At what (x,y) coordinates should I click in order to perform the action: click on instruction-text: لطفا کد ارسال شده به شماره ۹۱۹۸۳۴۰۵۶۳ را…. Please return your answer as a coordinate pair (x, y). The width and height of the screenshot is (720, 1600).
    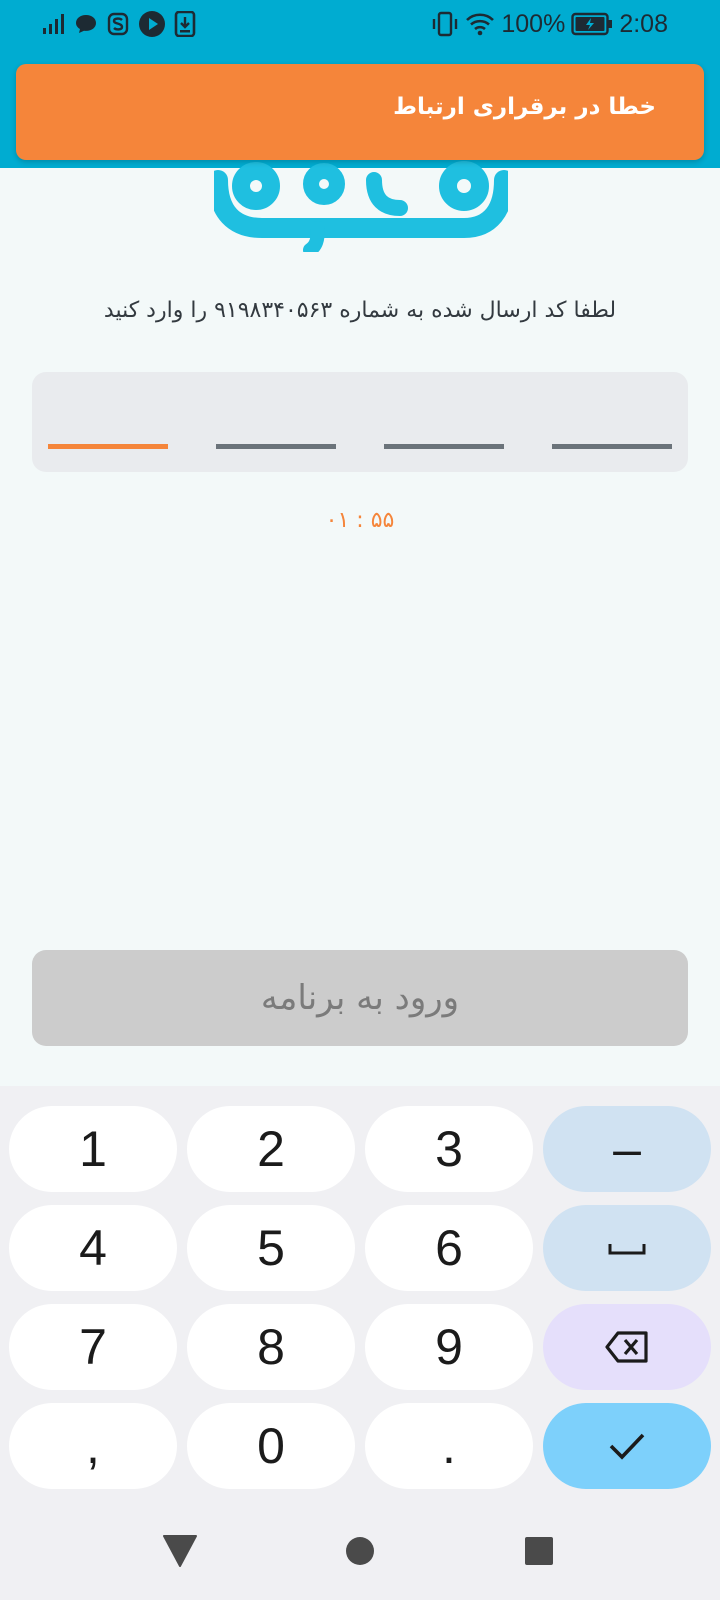
    Looking at the image, I should click on (360, 310).